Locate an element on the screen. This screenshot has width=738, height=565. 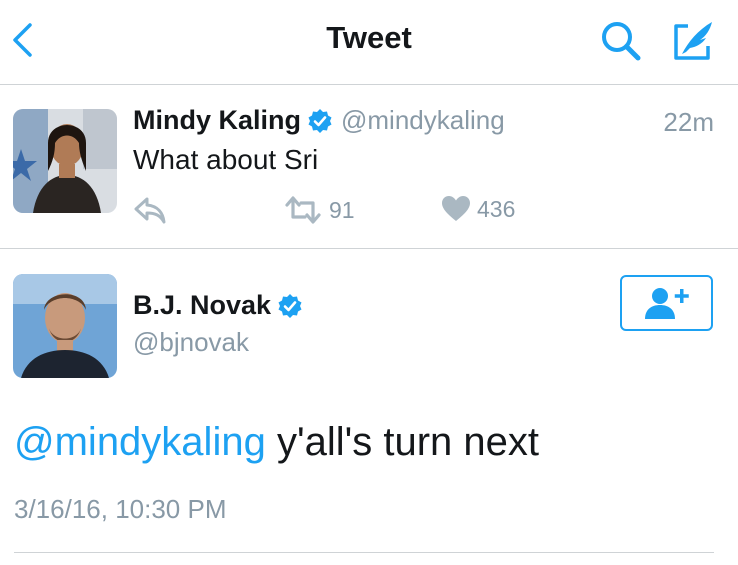
add-user-icon is located at coordinates (666, 303).